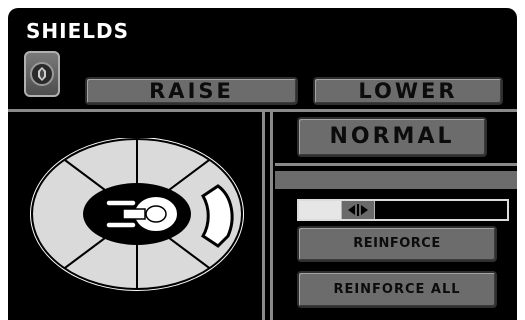  I want to click on vertical-divider-left, so click(263, 216).